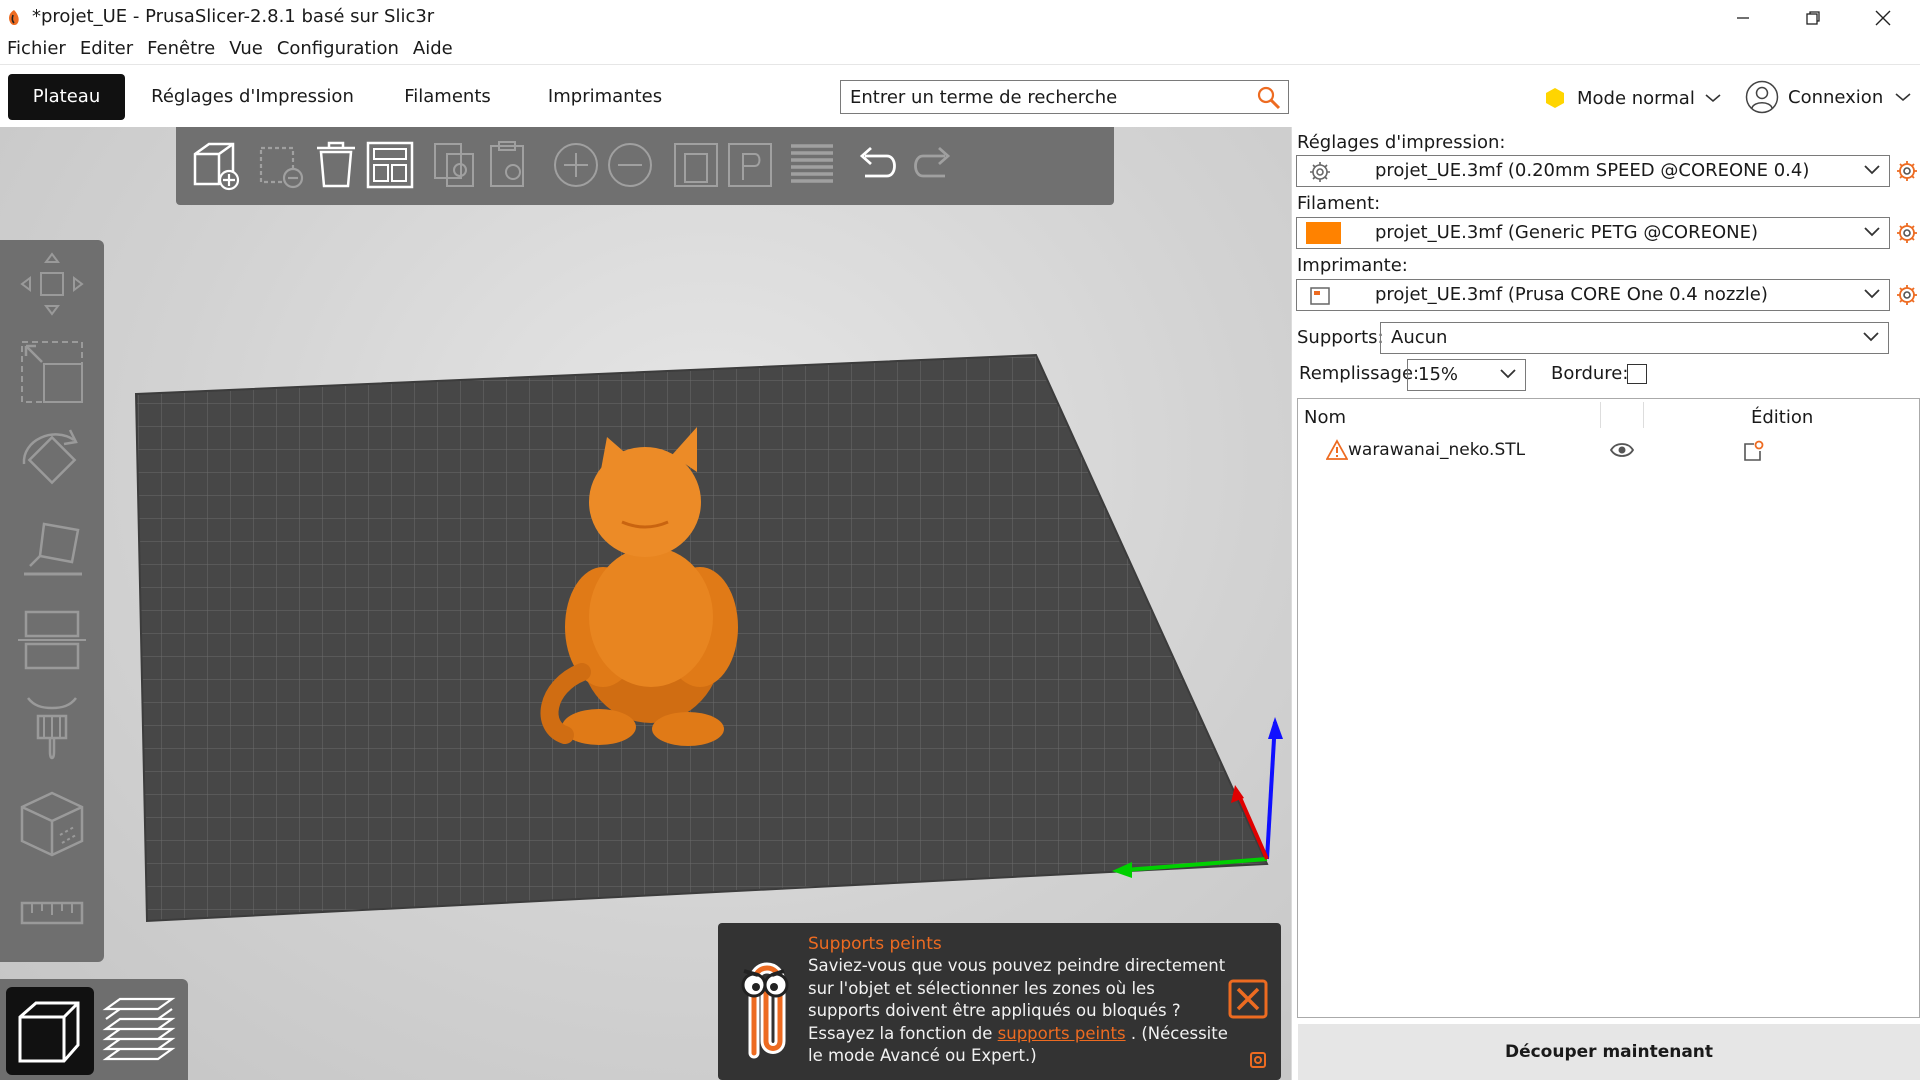 The width and height of the screenshot is (1920, 1080). I want to click on print-settings-label: Réglages d'impression:, so click(1401, 142).